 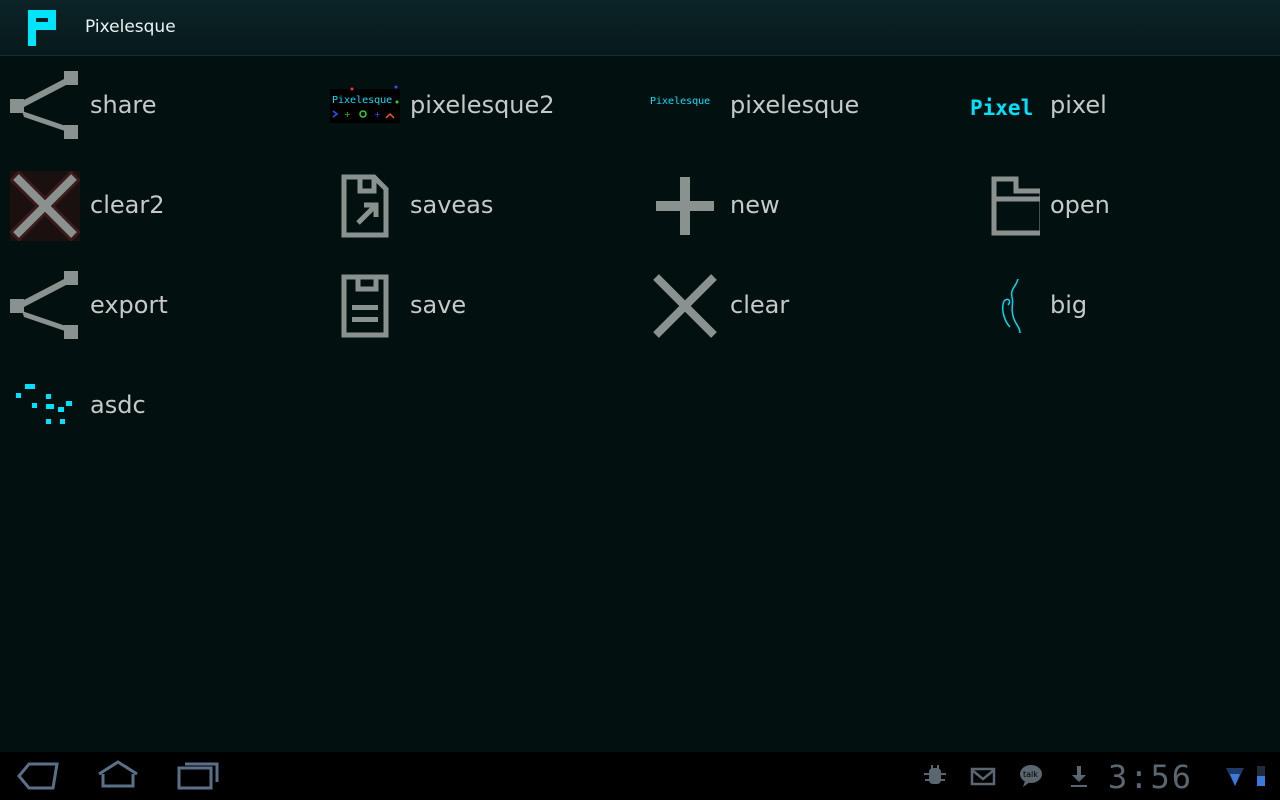 I want to click on save-icon, so click(x=365, y=306).